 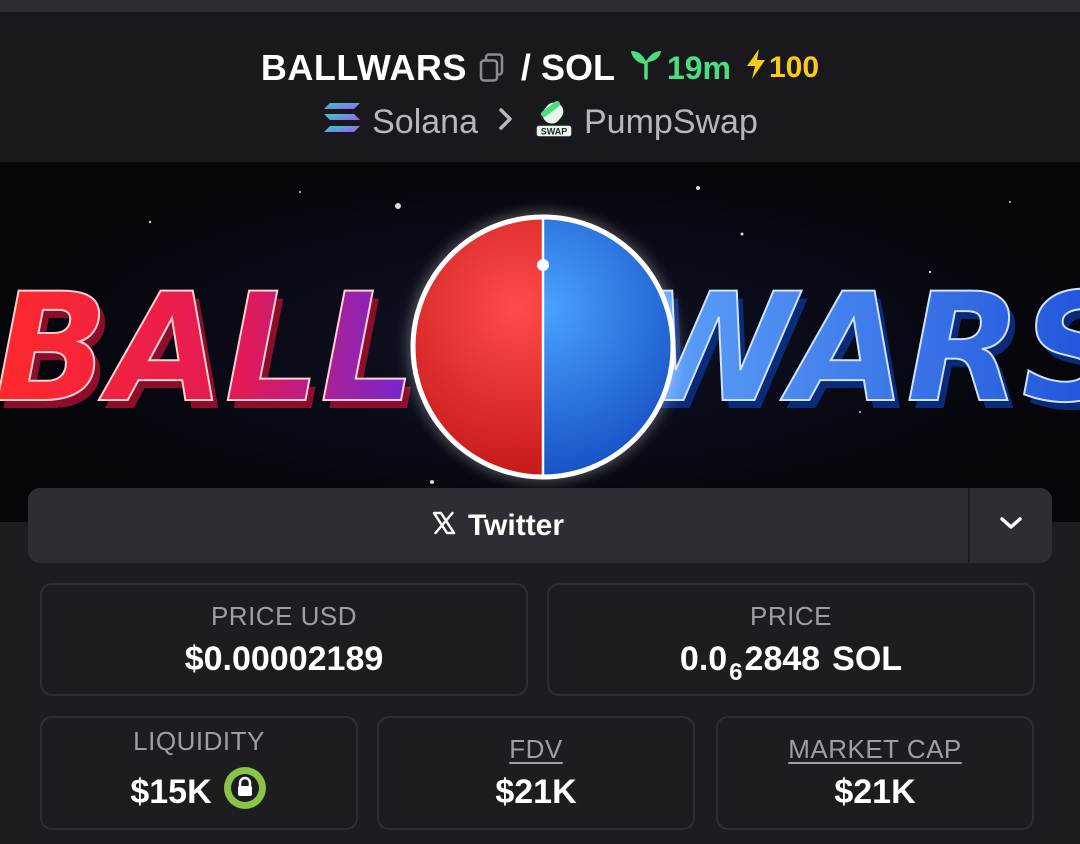 What do you see at coordinates (867, 658) in the screenshot?
I see `price-unit: SOL` at bounding box center [867, 658].